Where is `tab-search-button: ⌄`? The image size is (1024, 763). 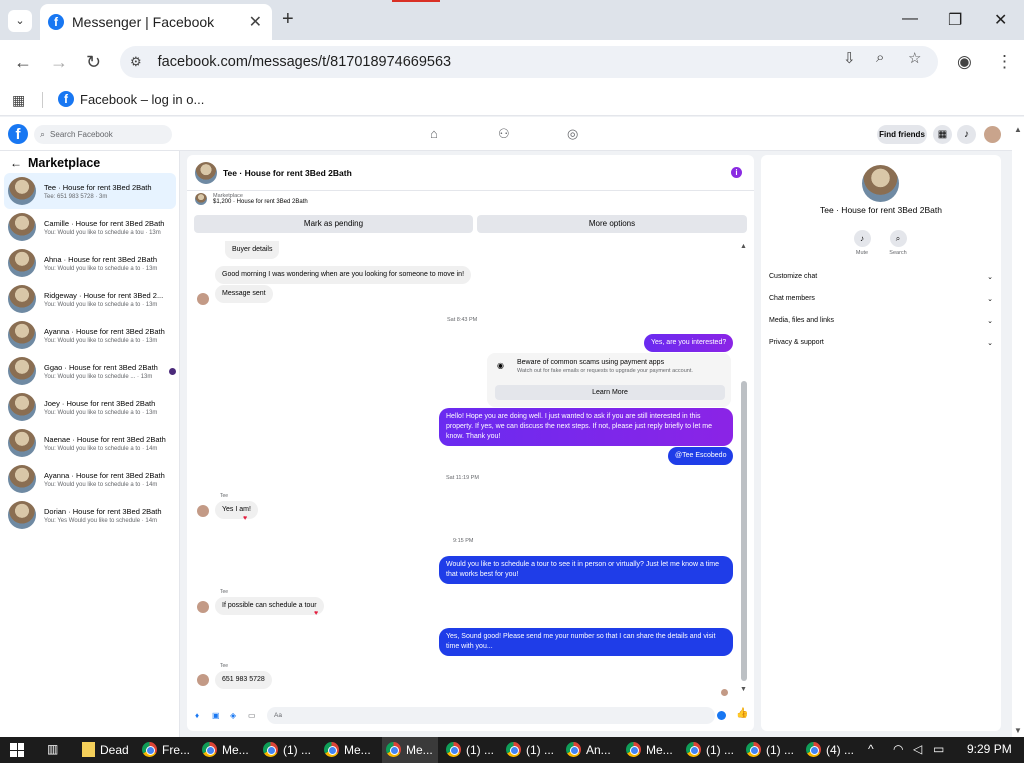
tab-search-button: ⌄ is located at coordinates (20, 21).